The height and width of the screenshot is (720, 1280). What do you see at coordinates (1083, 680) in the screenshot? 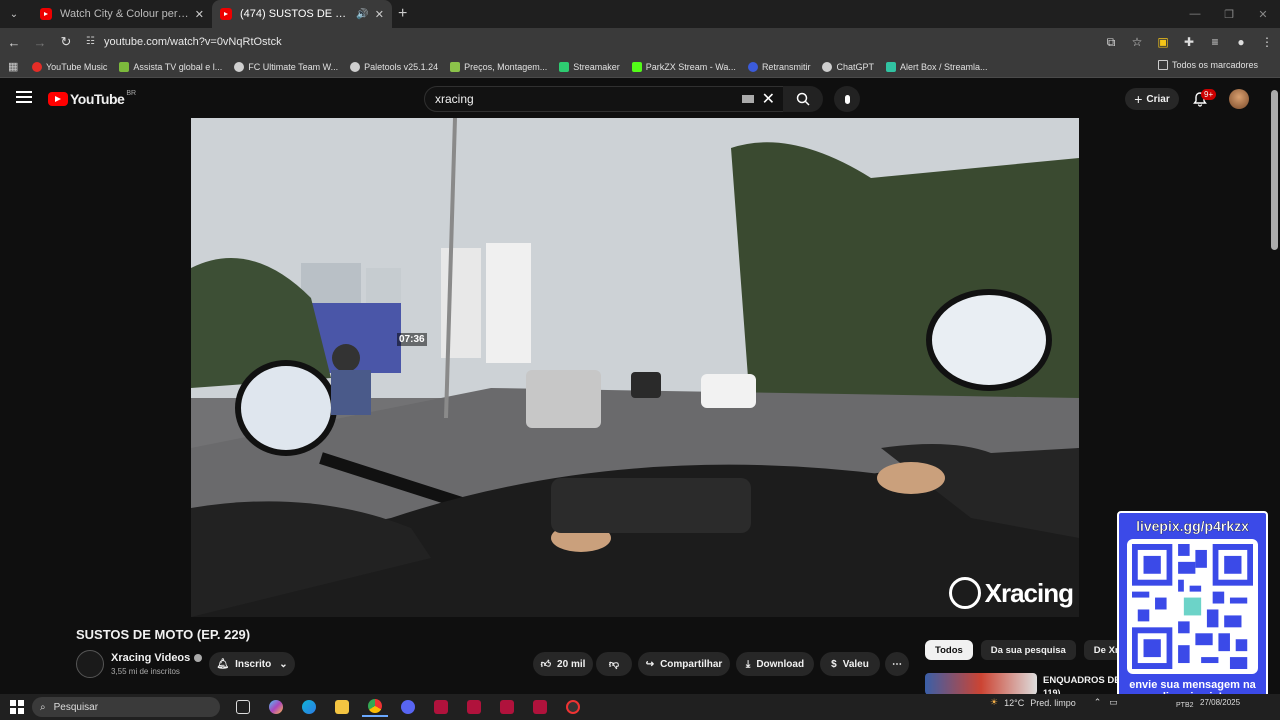
I see `recommended-video-title: ENQUADROS DE M` at bounding box center [1083, 680].